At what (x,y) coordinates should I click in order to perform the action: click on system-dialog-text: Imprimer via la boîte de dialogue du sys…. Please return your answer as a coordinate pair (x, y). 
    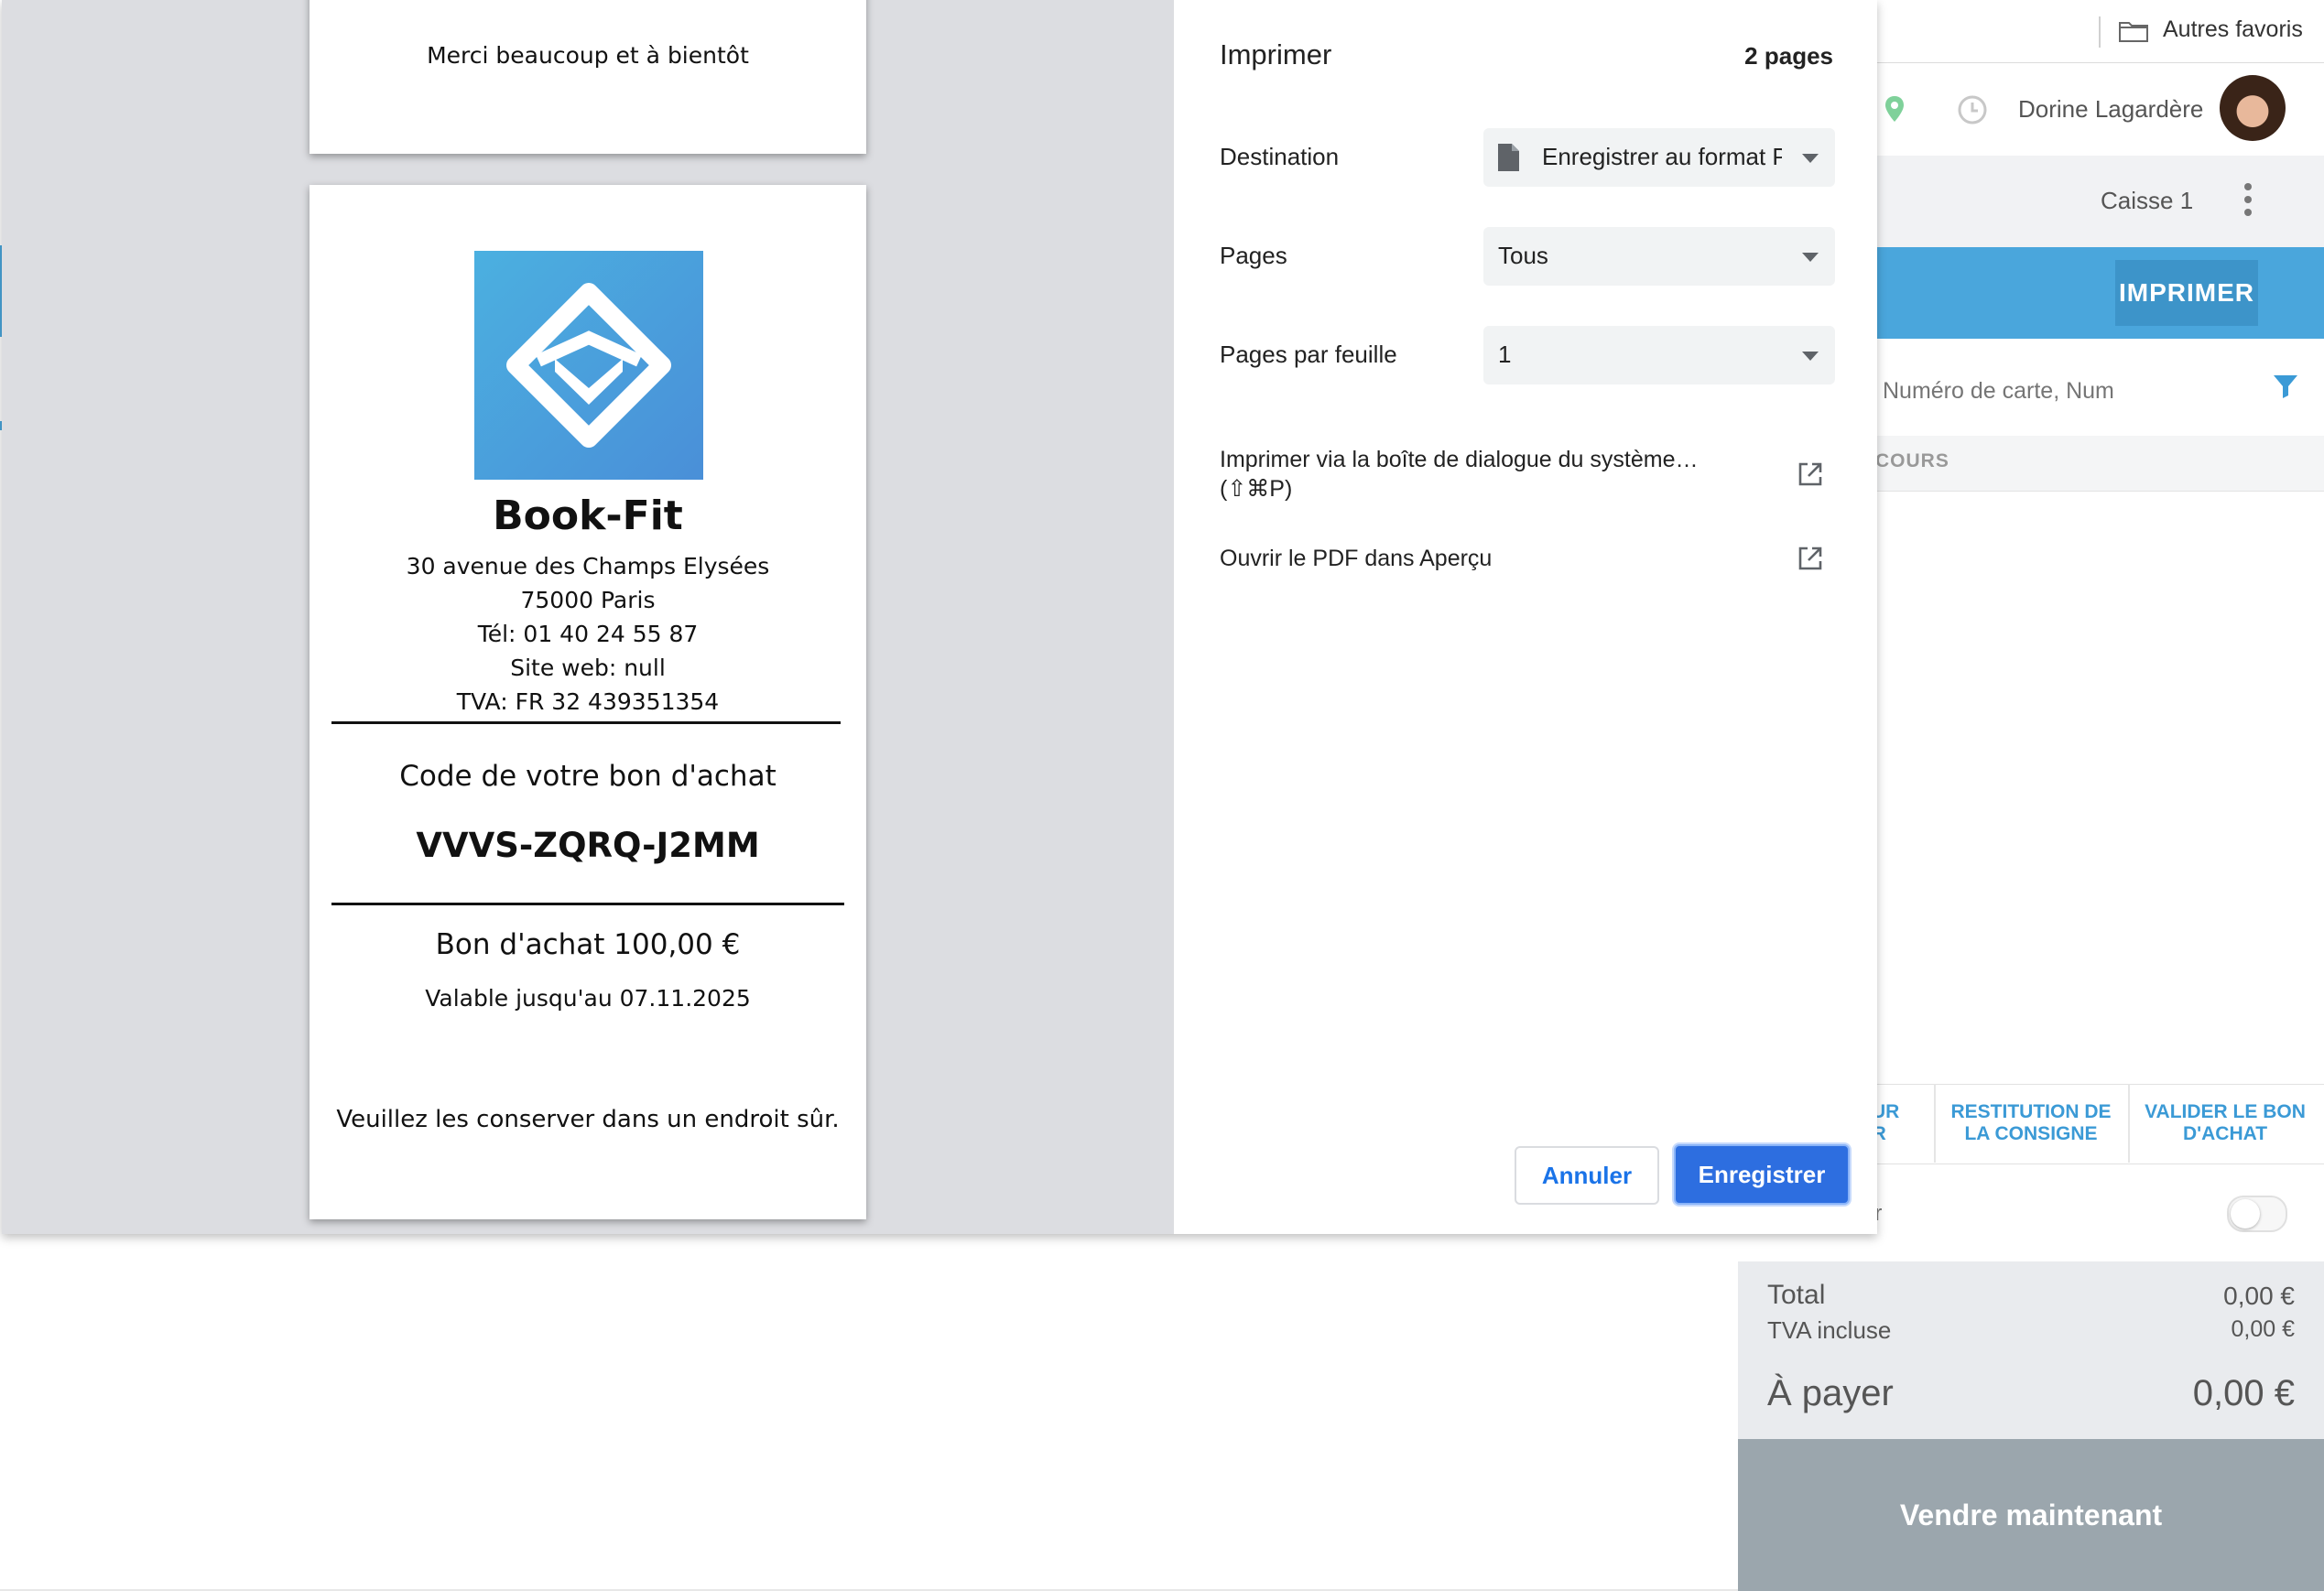
    Looking at the image, I should click on (1459, 459).